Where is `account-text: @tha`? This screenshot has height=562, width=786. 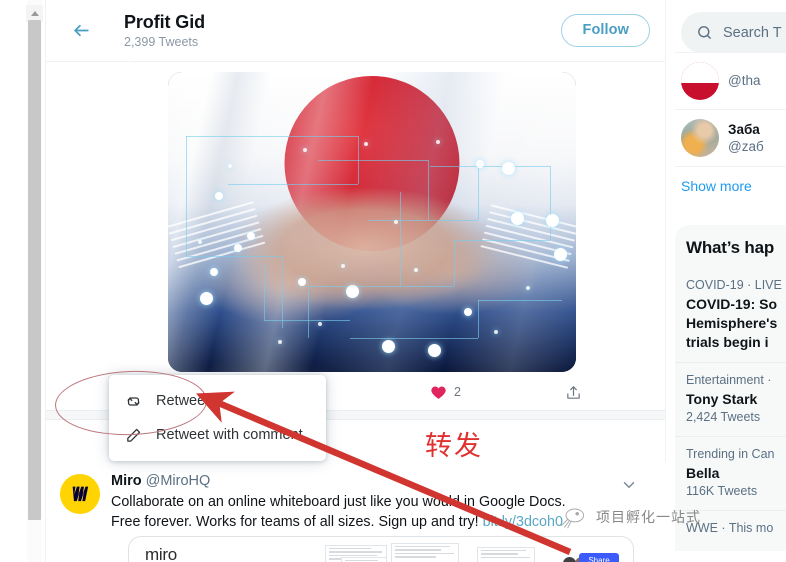 account-text: @tha is located at coordinates (744, 81).